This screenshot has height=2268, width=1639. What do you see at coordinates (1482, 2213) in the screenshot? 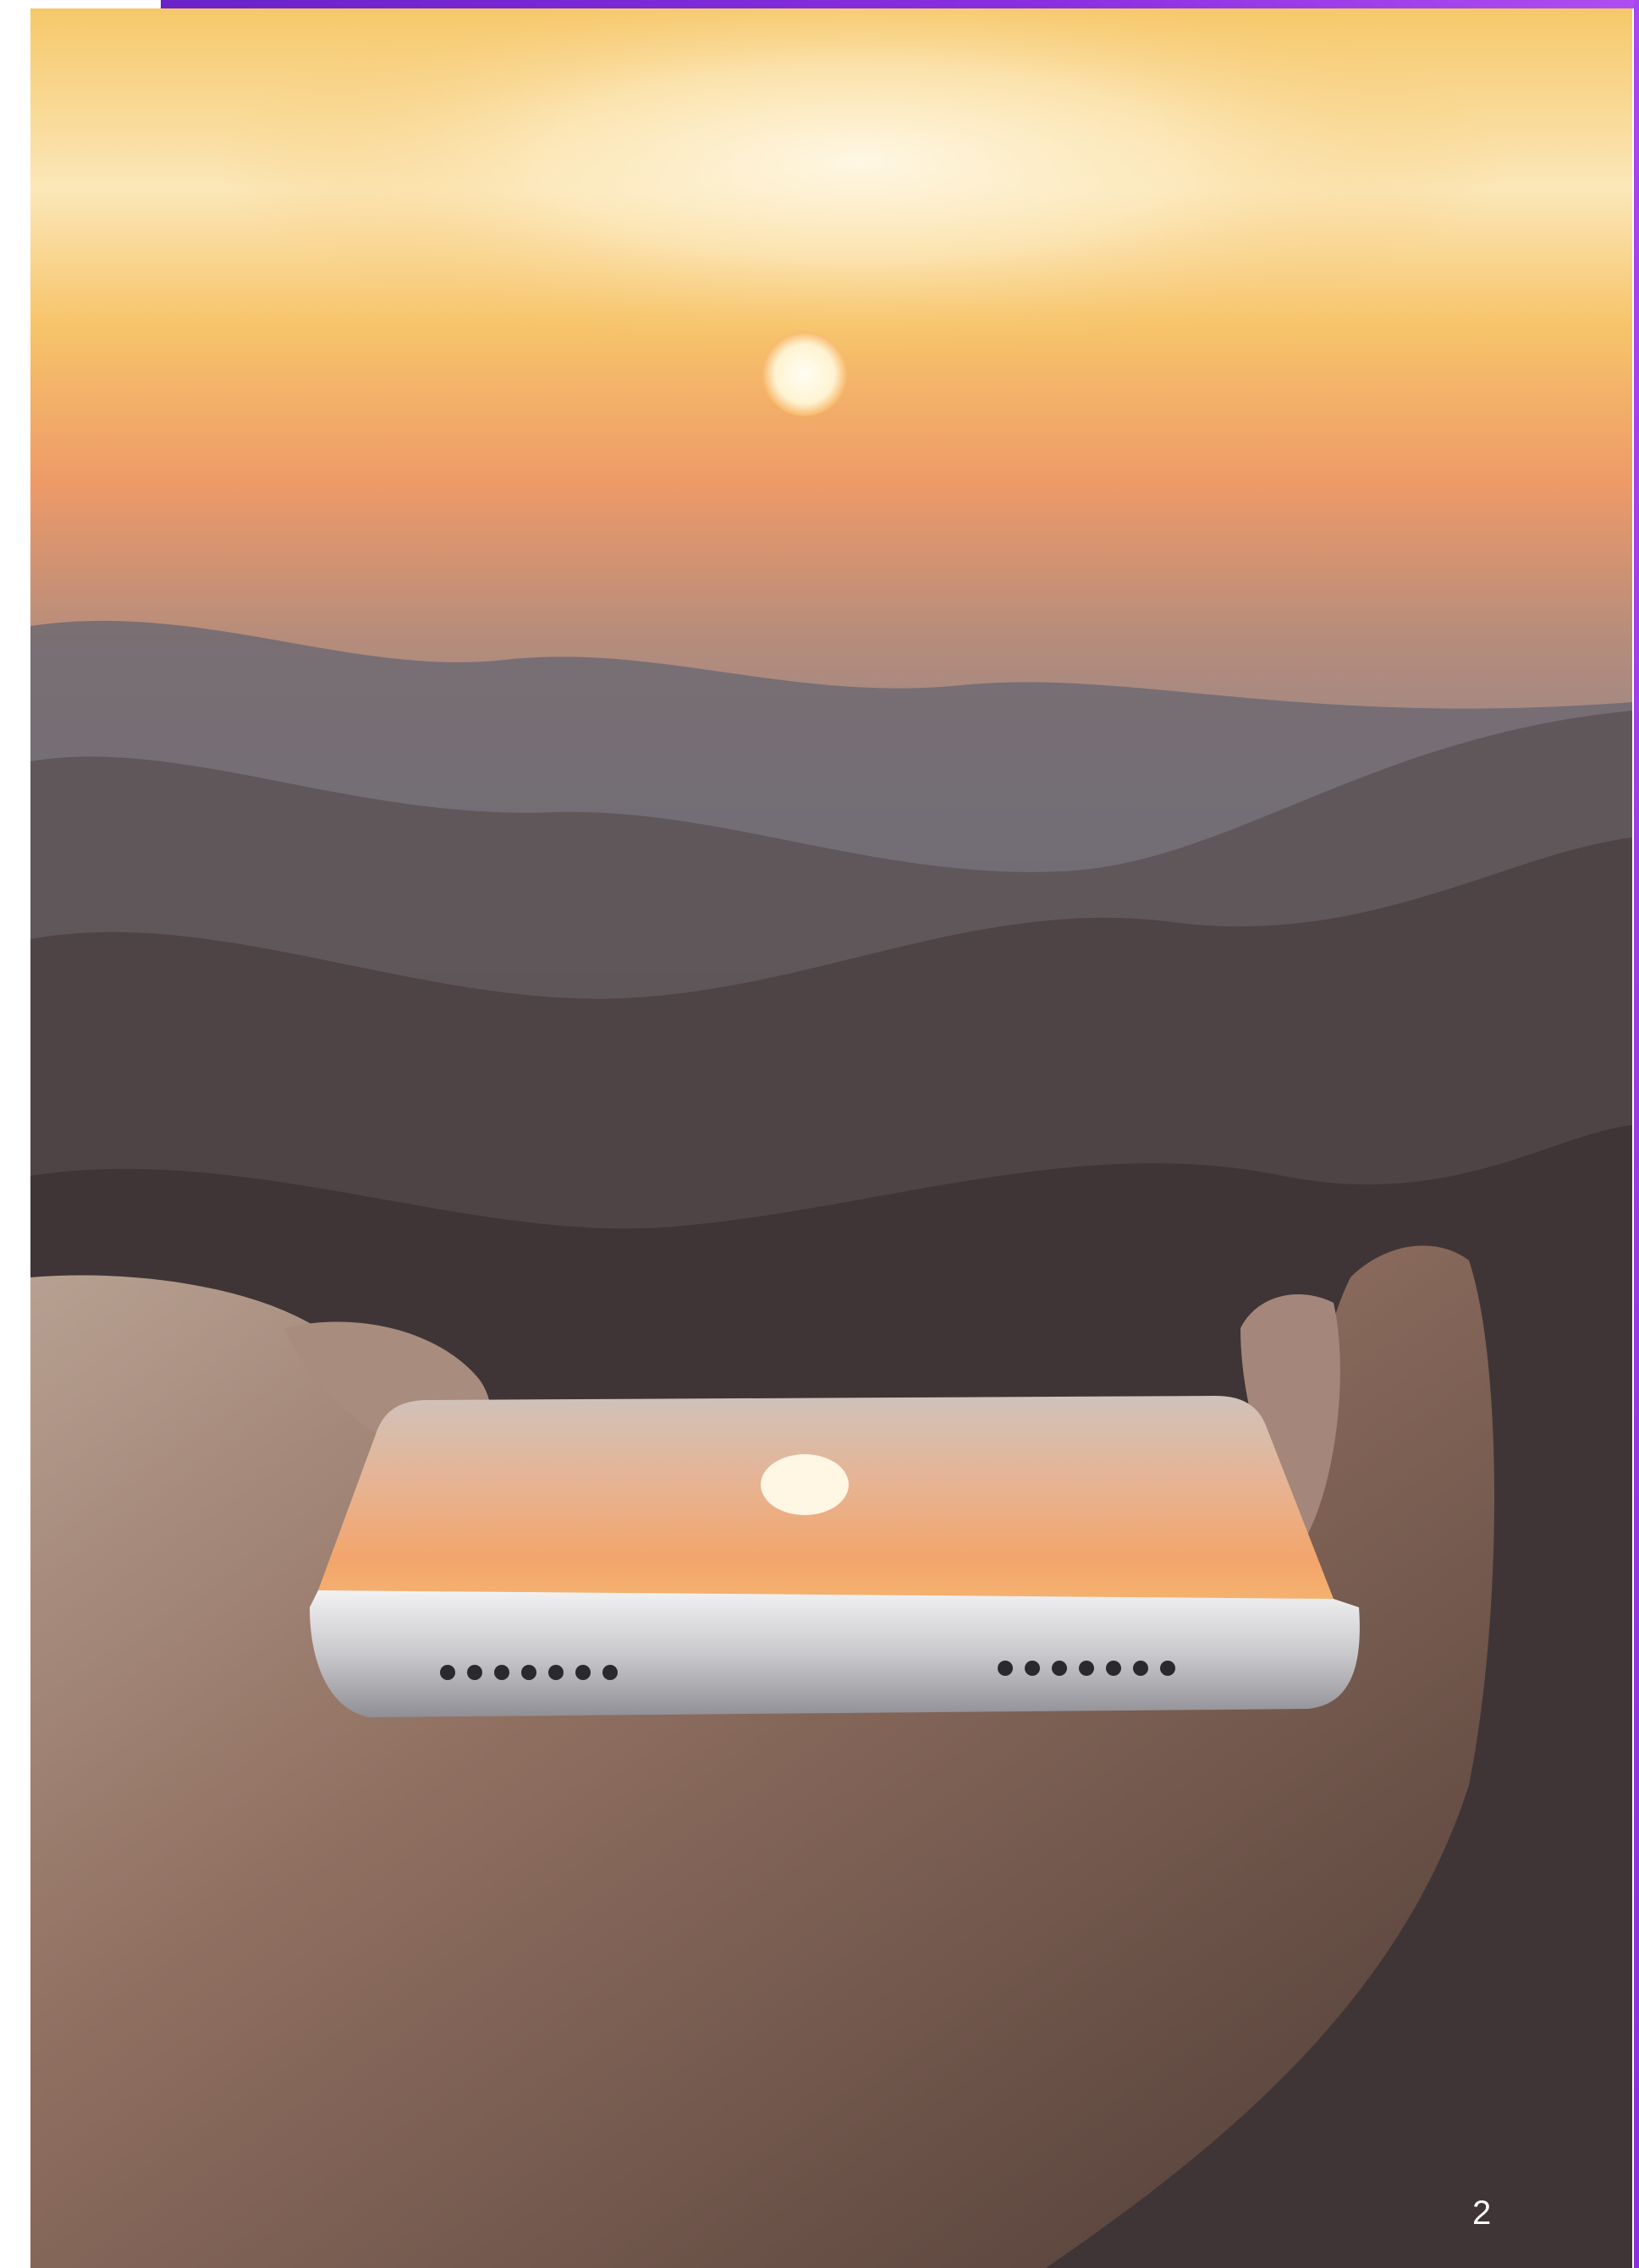
I see `page-number: 2` at bounding box center [1482, 2213].